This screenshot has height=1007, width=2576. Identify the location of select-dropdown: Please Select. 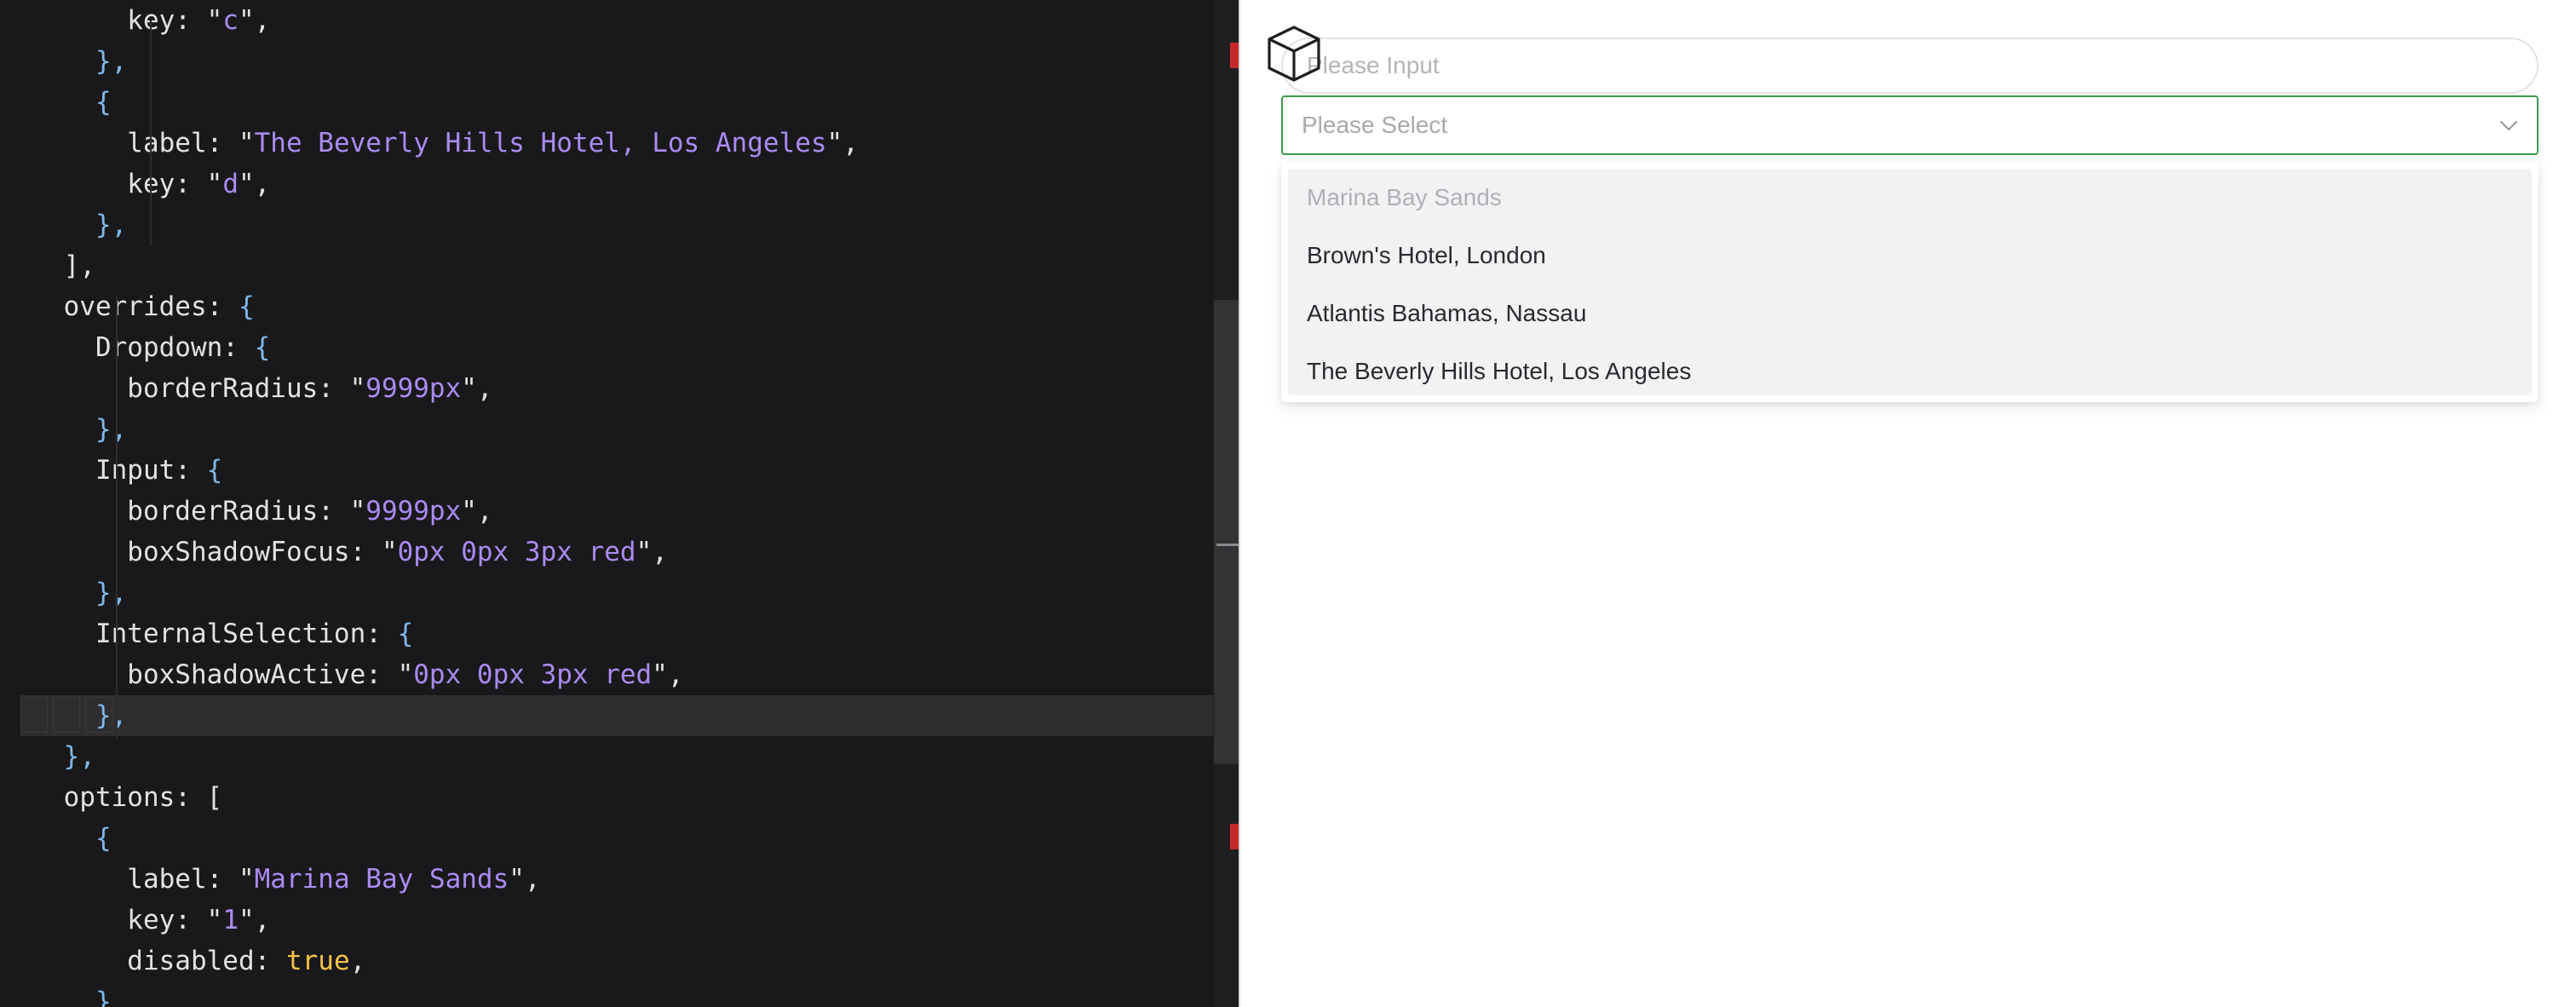
(1910, 125).